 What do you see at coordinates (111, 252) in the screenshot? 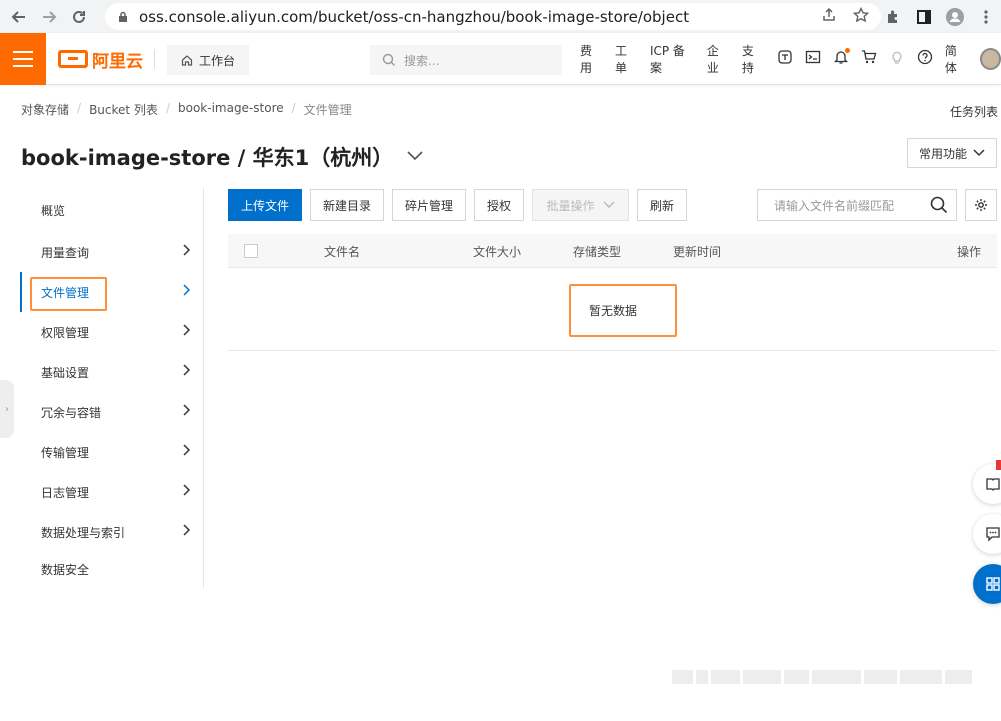
I see `sidebar-item-usage: 用量查询` at bounding box center [111, 252].